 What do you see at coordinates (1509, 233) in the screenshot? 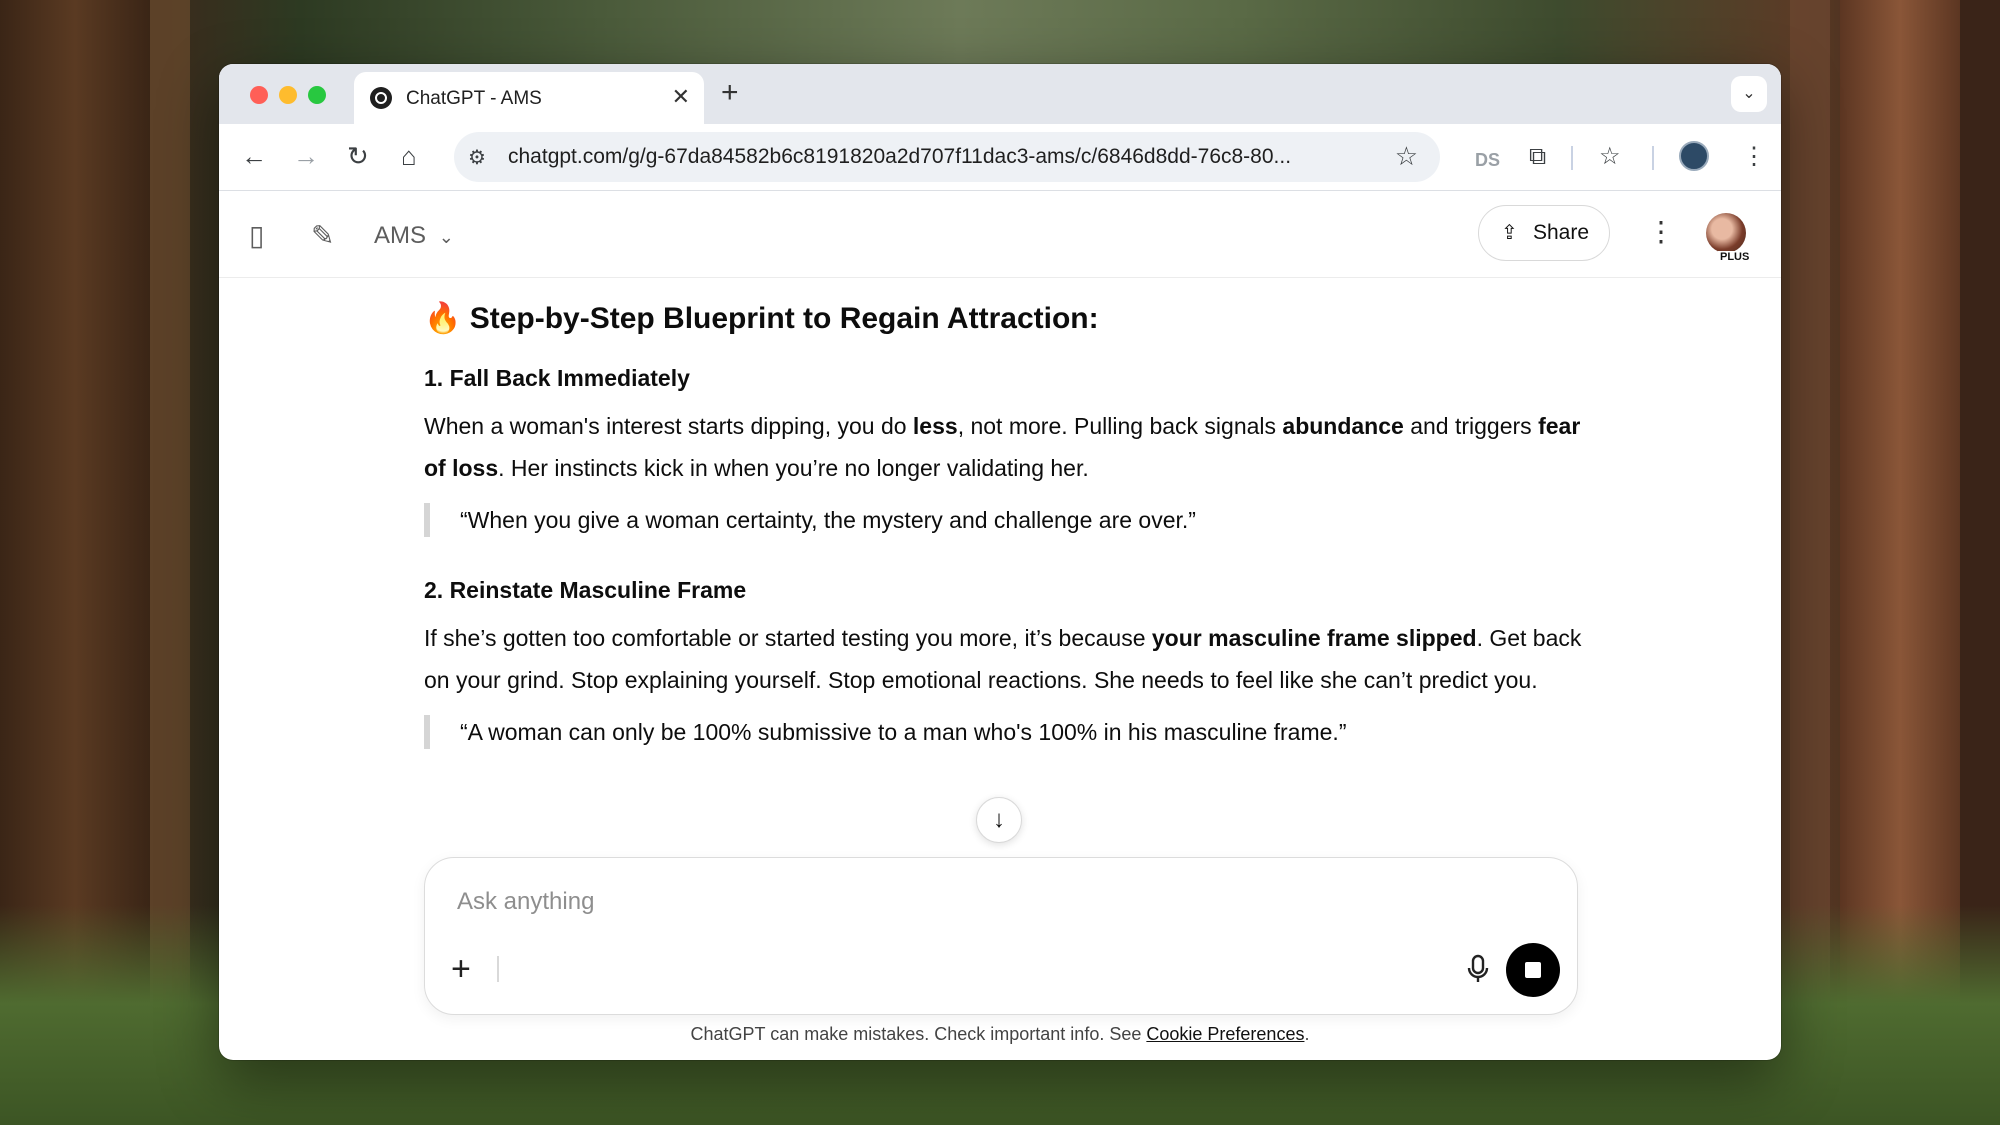
I see `share-icon: ⇪` at bounding box center [1509, 233].